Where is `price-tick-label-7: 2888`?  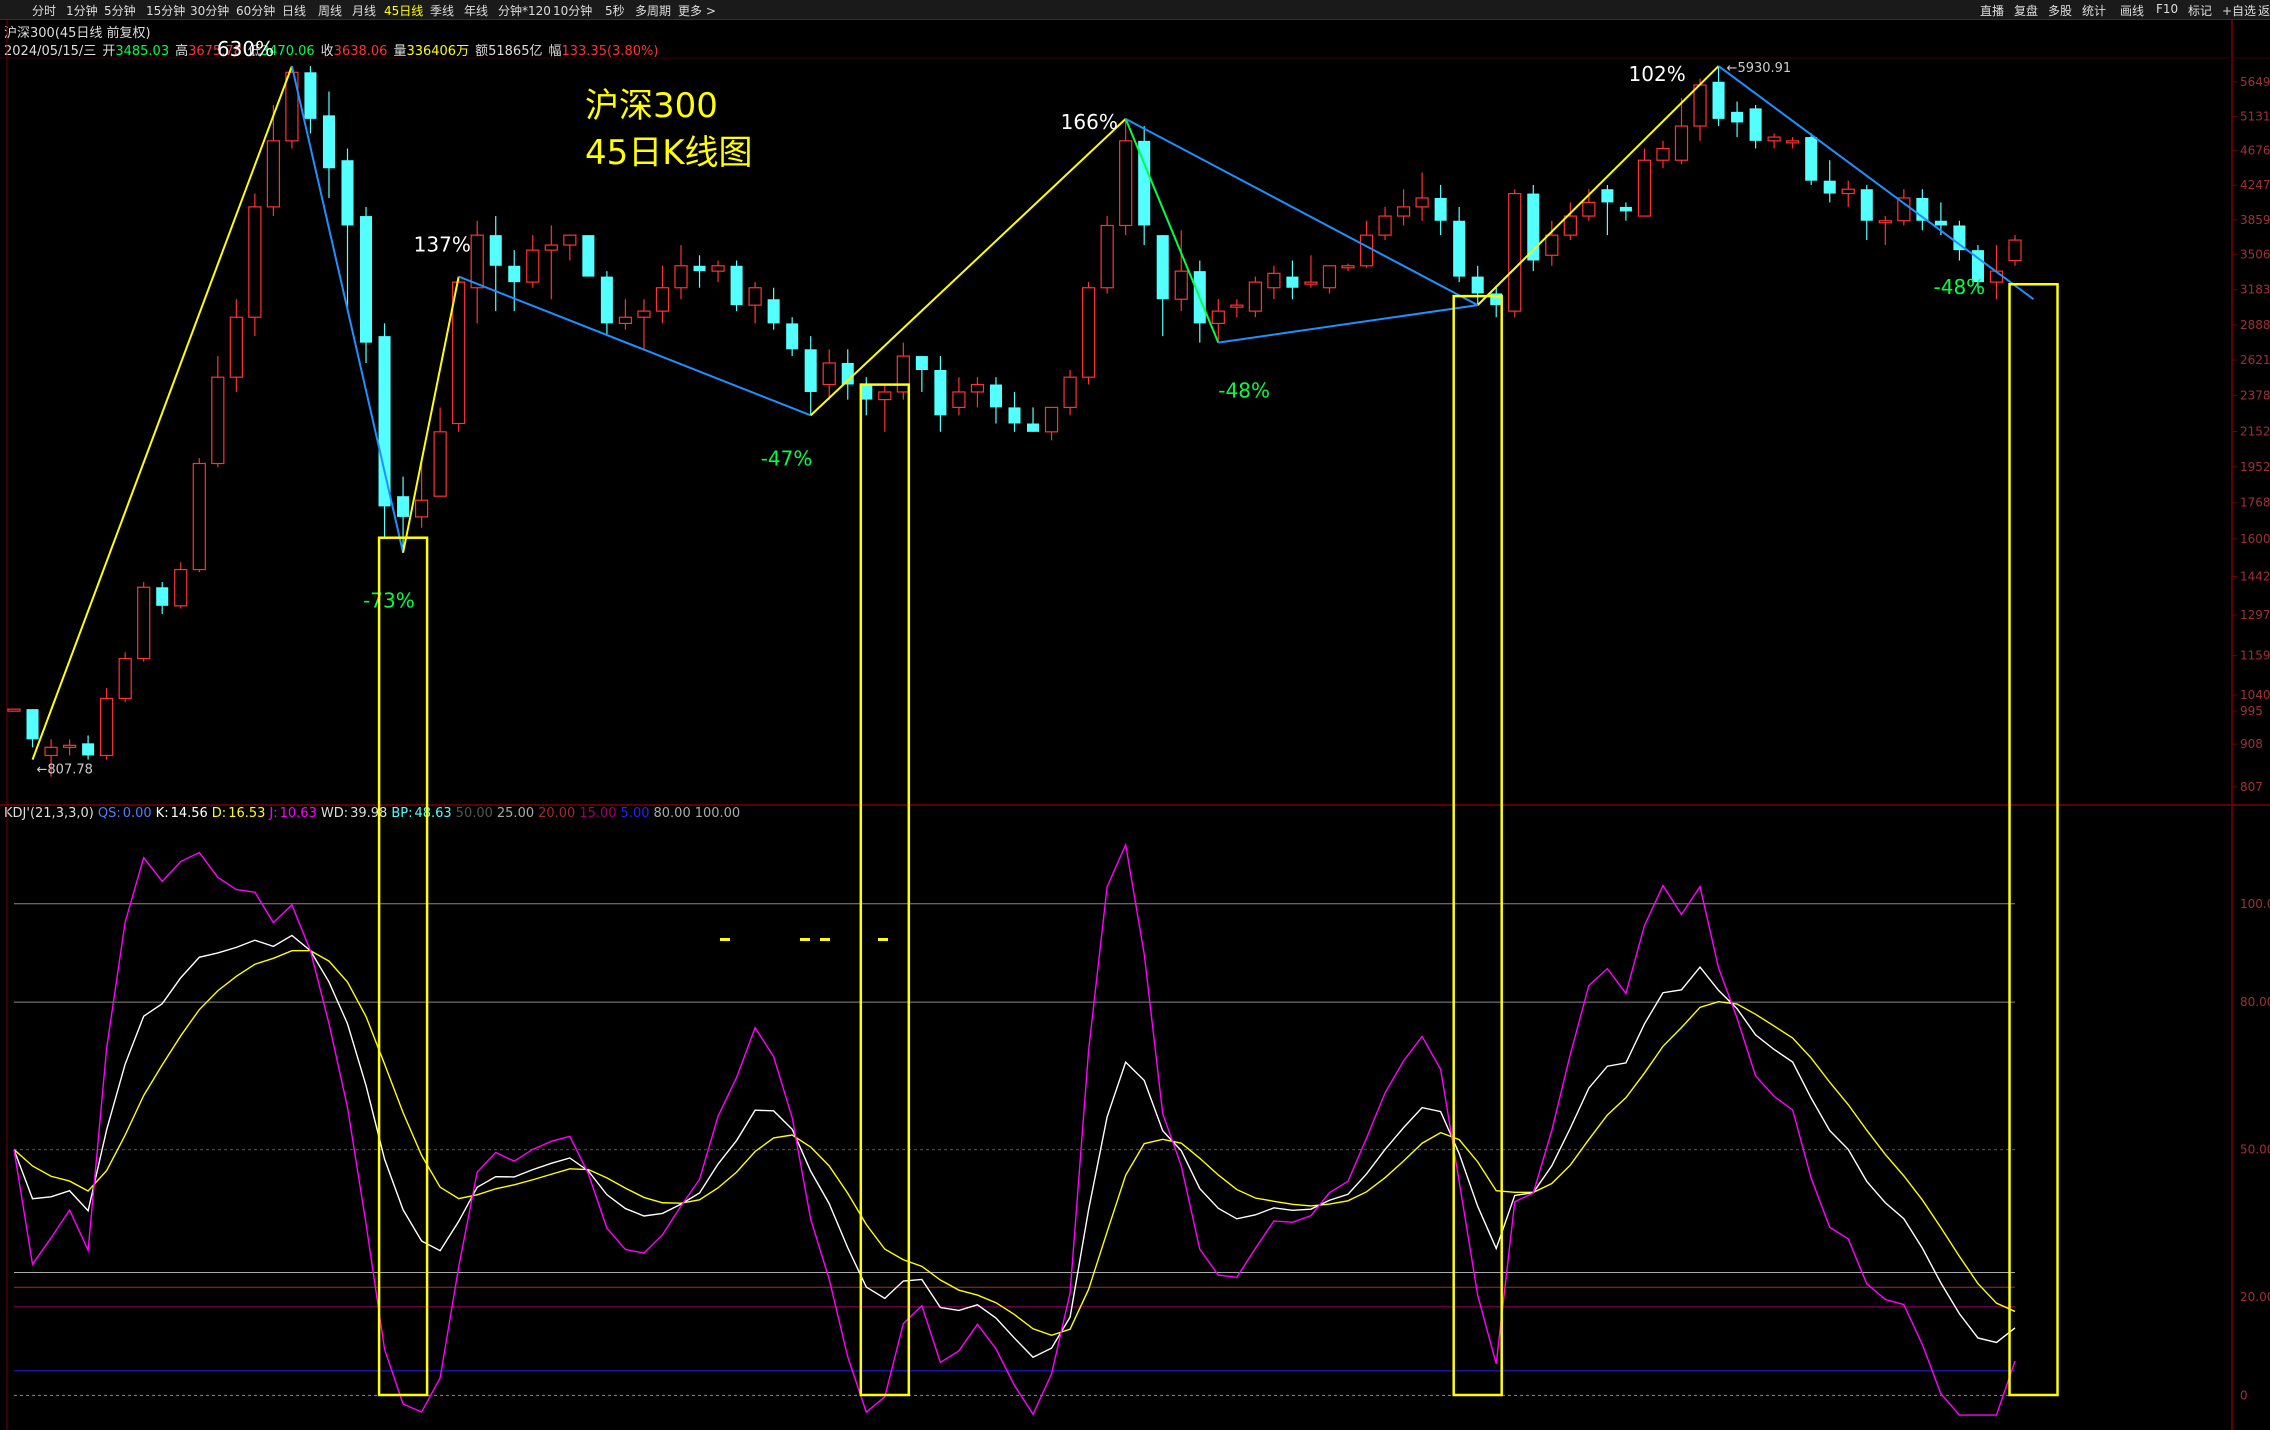 price-tick-label-7: 2888 is located at coordinates (2255, 325).